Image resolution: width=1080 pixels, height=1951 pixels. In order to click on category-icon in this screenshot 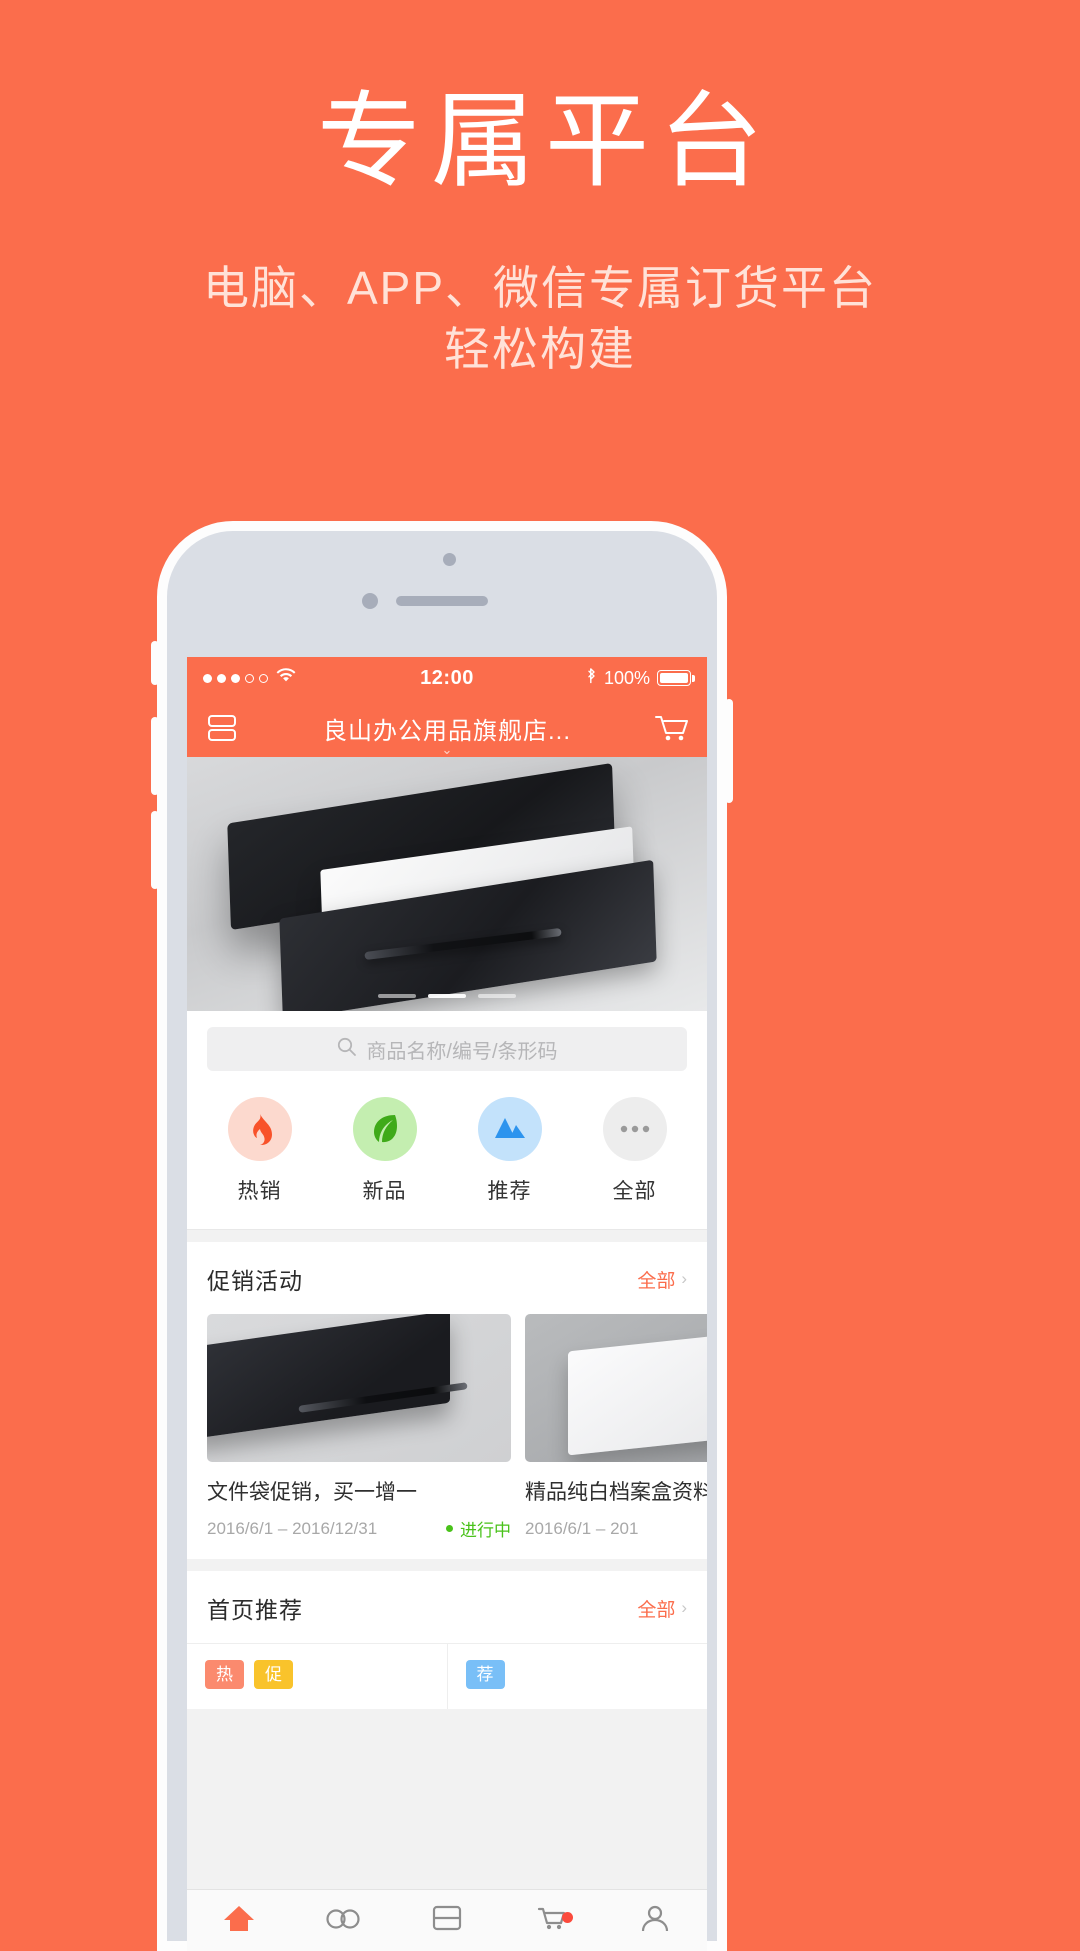, I will do `click(343, 1920)`.